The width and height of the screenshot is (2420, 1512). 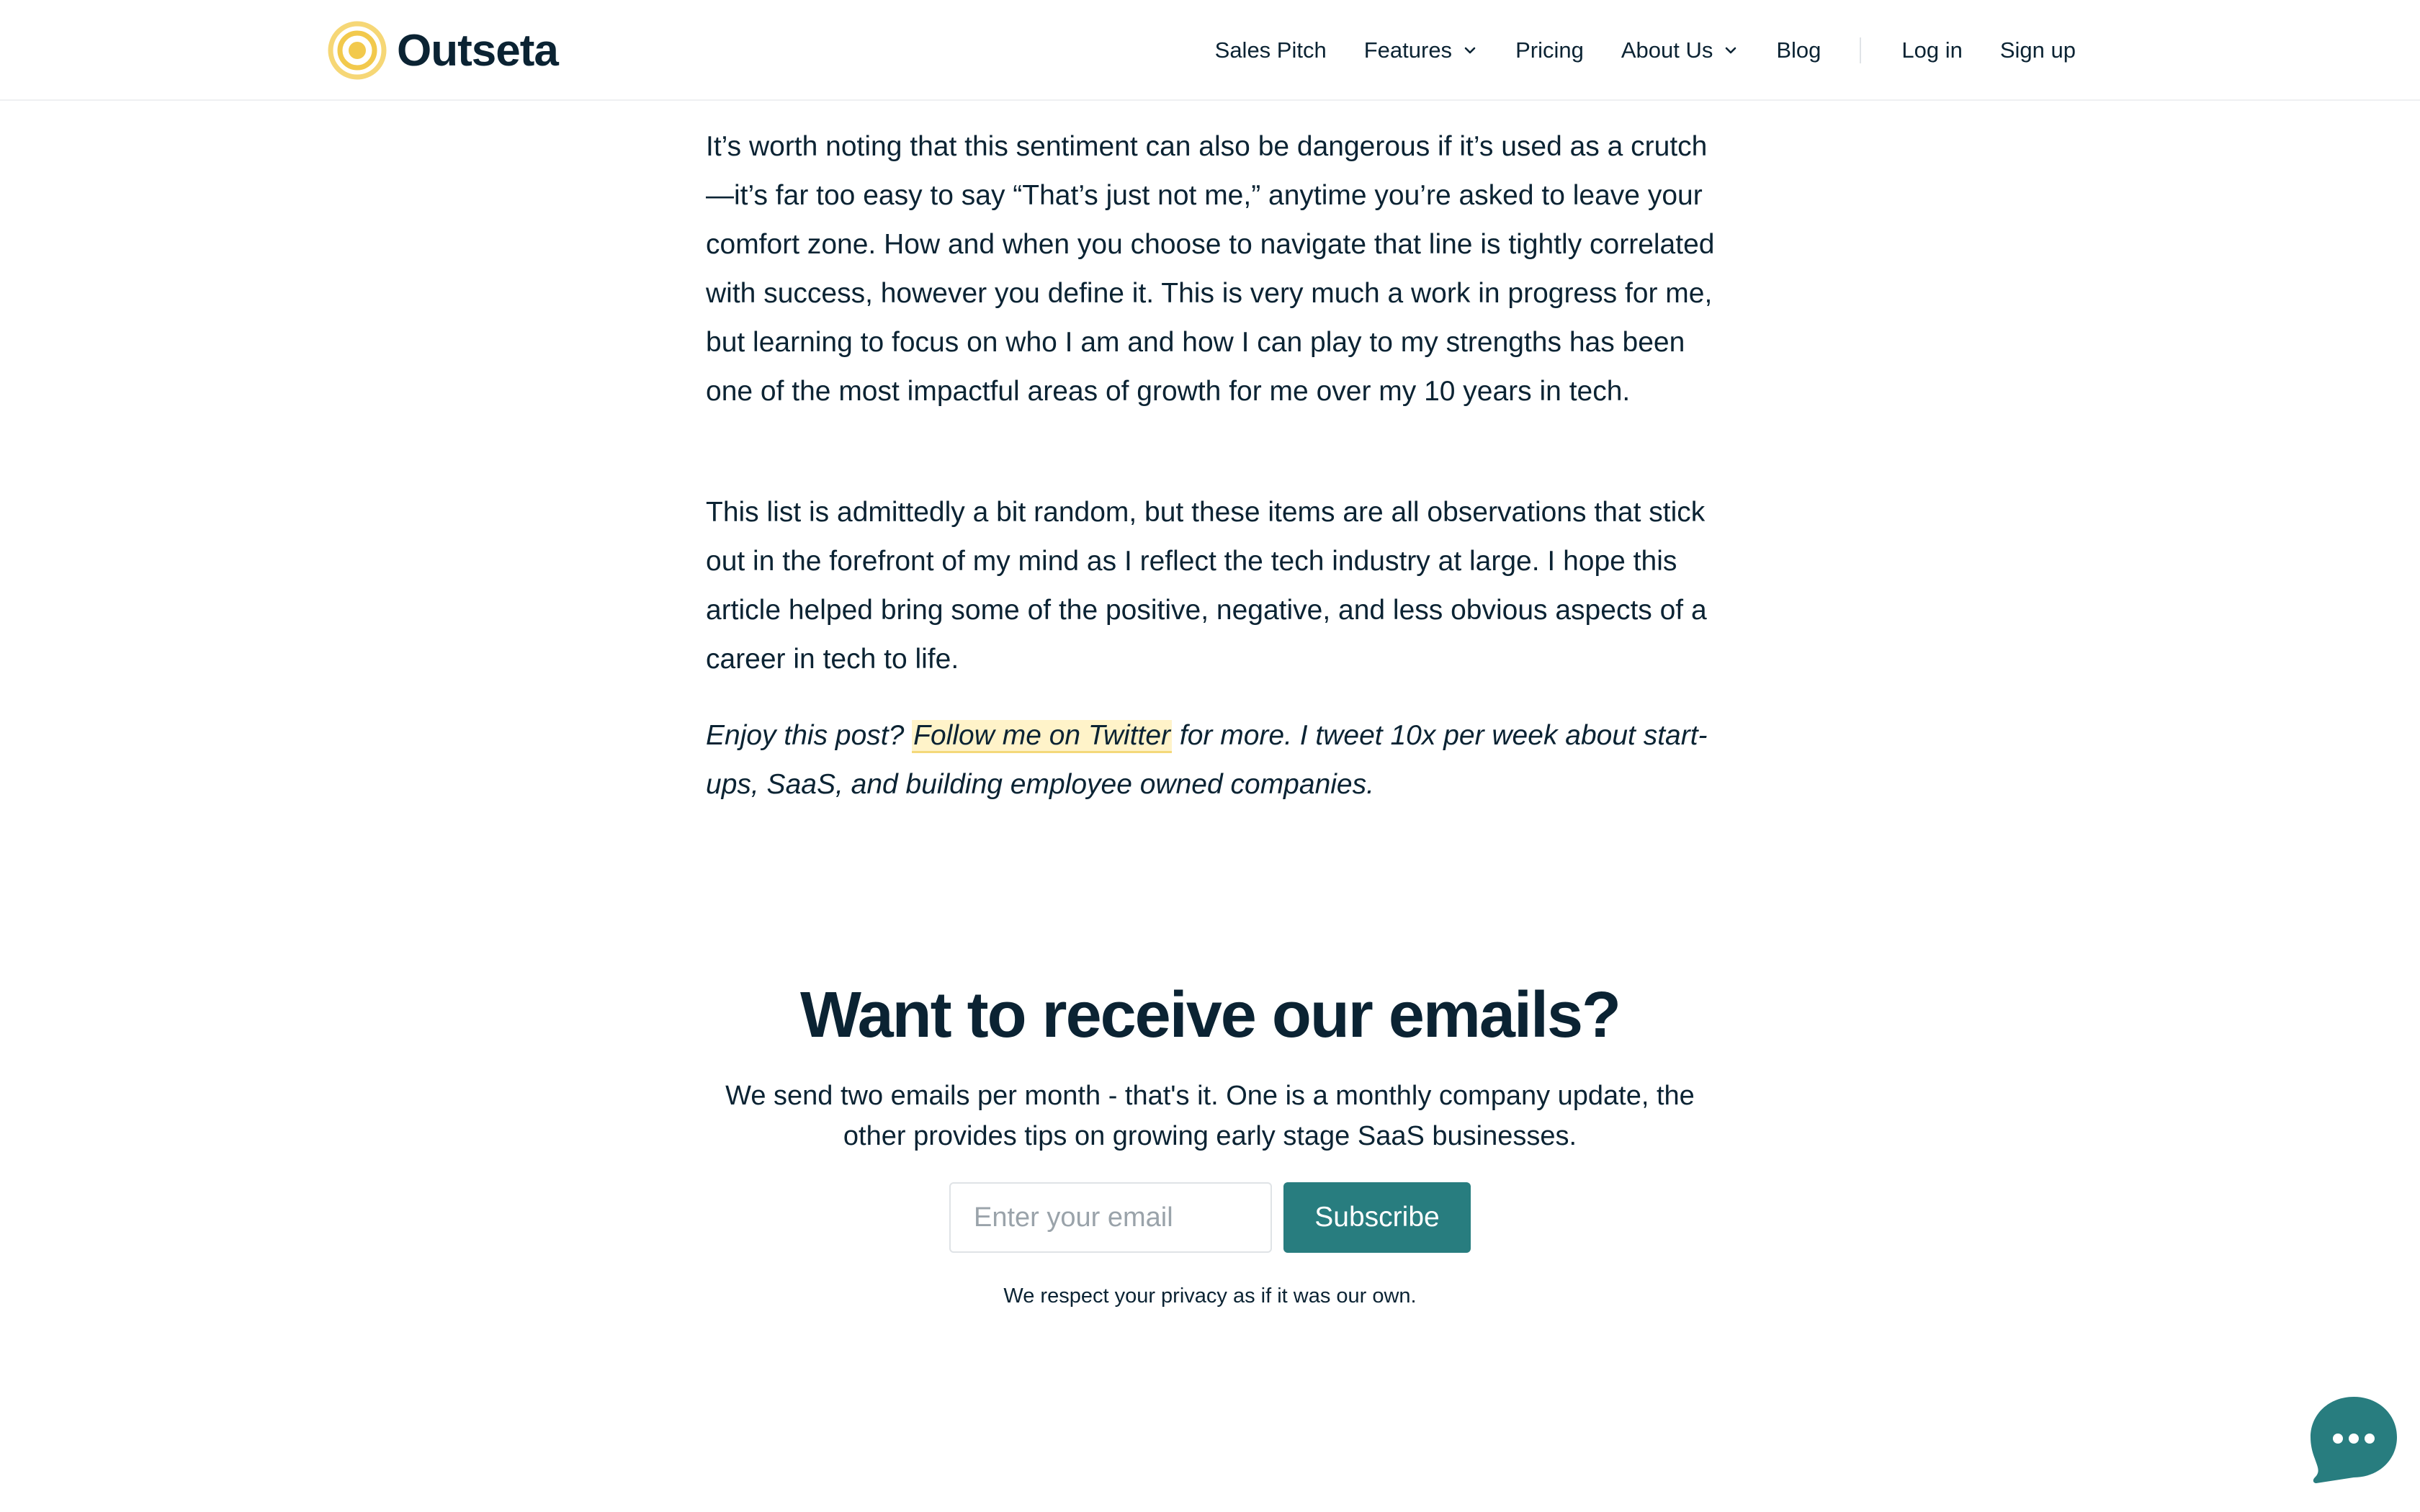 What do you see at coordinates (1042, 736) in the screenshot?
I see `twitter-follow-link: Follow me on Twitter` at bounding box center [1042, 736].